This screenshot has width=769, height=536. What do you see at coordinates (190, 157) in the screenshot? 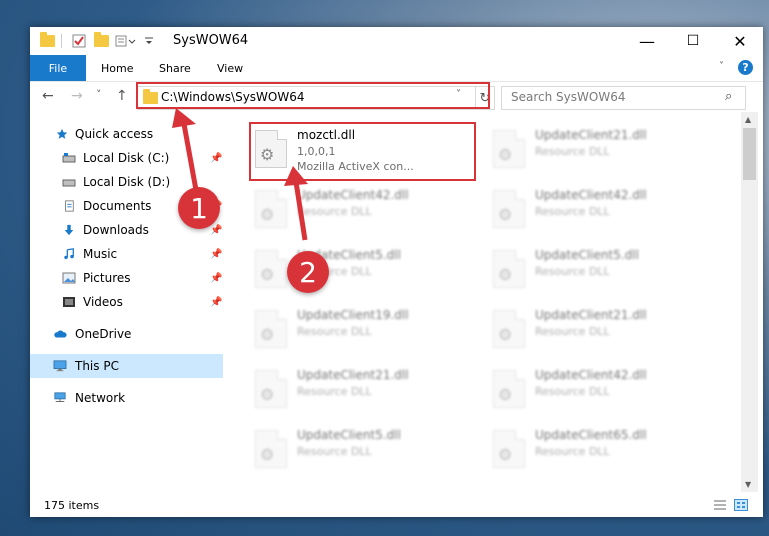
I see `arrow-1-shaft` at bounding box center [190, 157].